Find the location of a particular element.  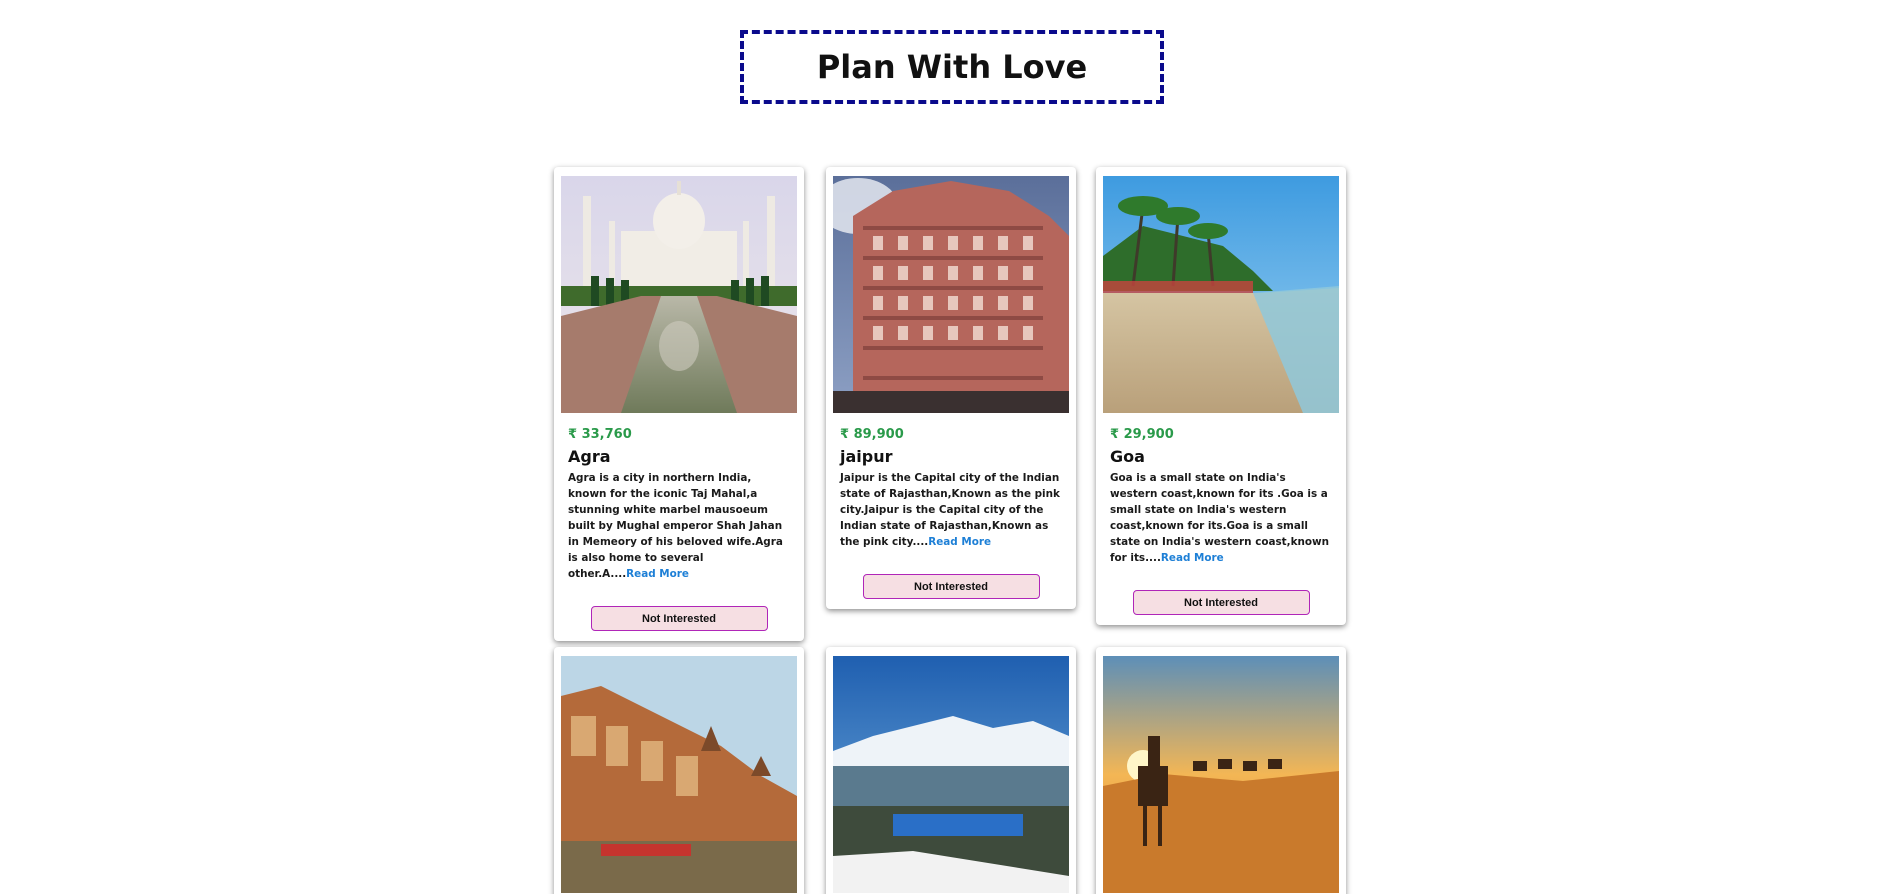

tour-image-varanasi is located at coordinates (679, 774).